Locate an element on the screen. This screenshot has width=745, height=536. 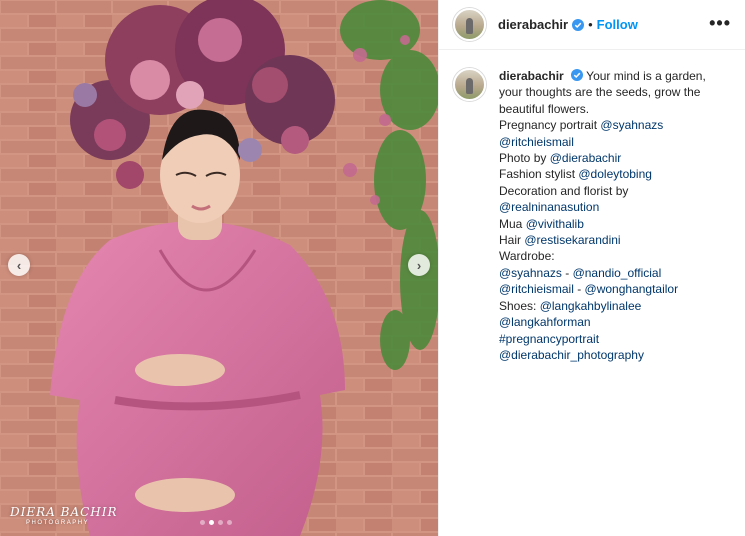
photo-watermark: DIERA BACHIR PHOTOGRAPHY is located at coordinates (64, 515).